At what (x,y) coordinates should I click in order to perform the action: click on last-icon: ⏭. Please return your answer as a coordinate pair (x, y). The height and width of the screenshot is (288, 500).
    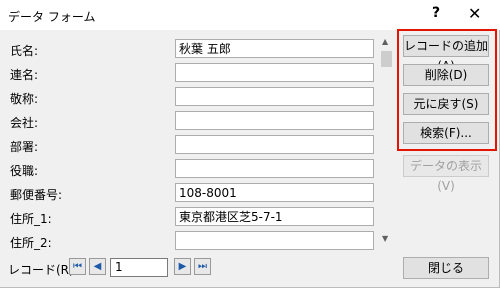
    Looking at the image, I should click on (202, 266).